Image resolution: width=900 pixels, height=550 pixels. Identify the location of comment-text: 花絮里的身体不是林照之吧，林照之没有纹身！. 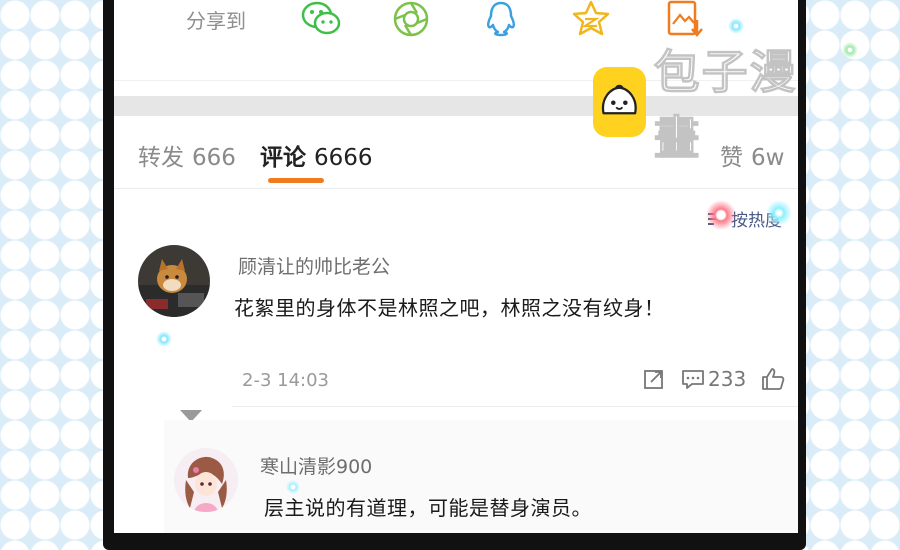
(449, 308).